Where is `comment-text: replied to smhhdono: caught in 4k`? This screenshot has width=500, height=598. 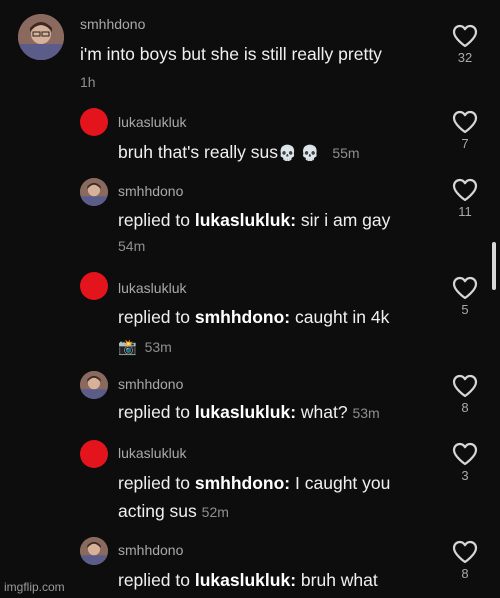
comment-text: replied to smhhdono: caught in 4k is located at coordinates (253, 317).